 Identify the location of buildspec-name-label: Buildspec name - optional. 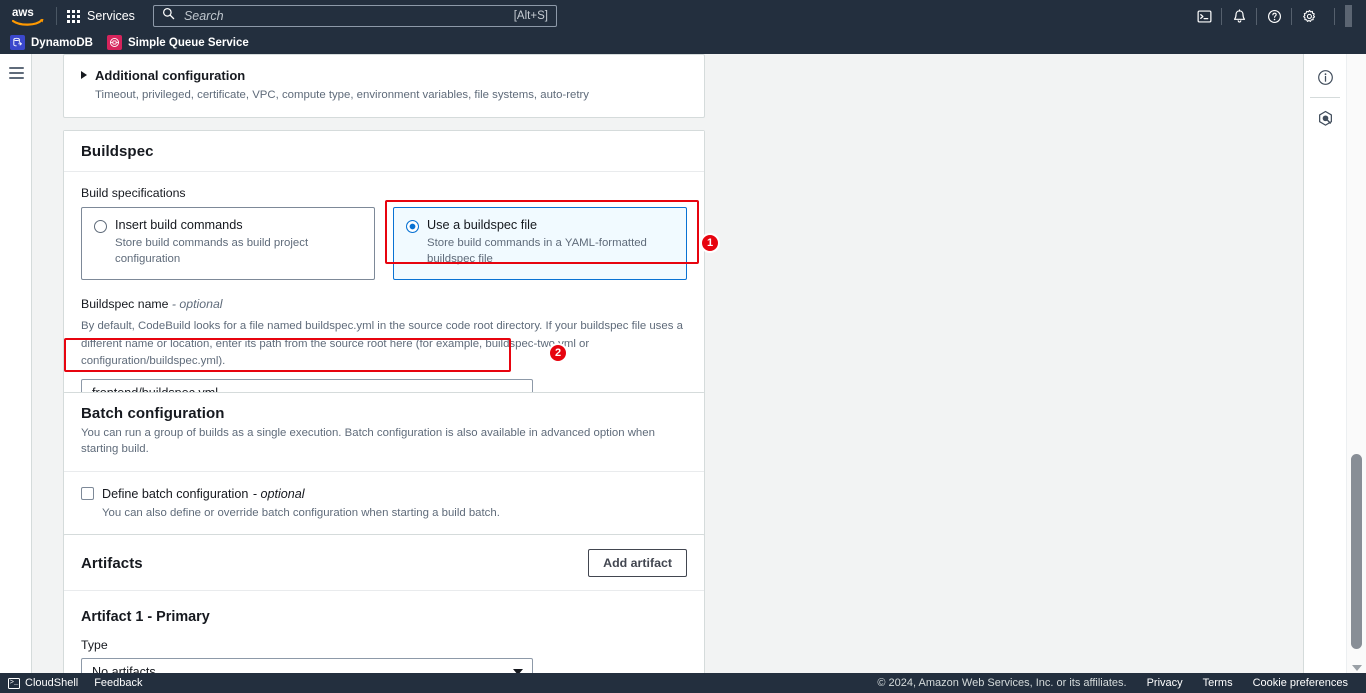
(384, 304).